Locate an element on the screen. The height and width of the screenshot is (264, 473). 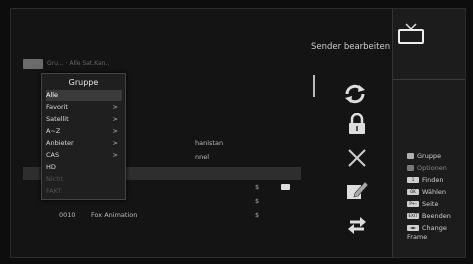
lock-icon is located at coordinates (357, 124).